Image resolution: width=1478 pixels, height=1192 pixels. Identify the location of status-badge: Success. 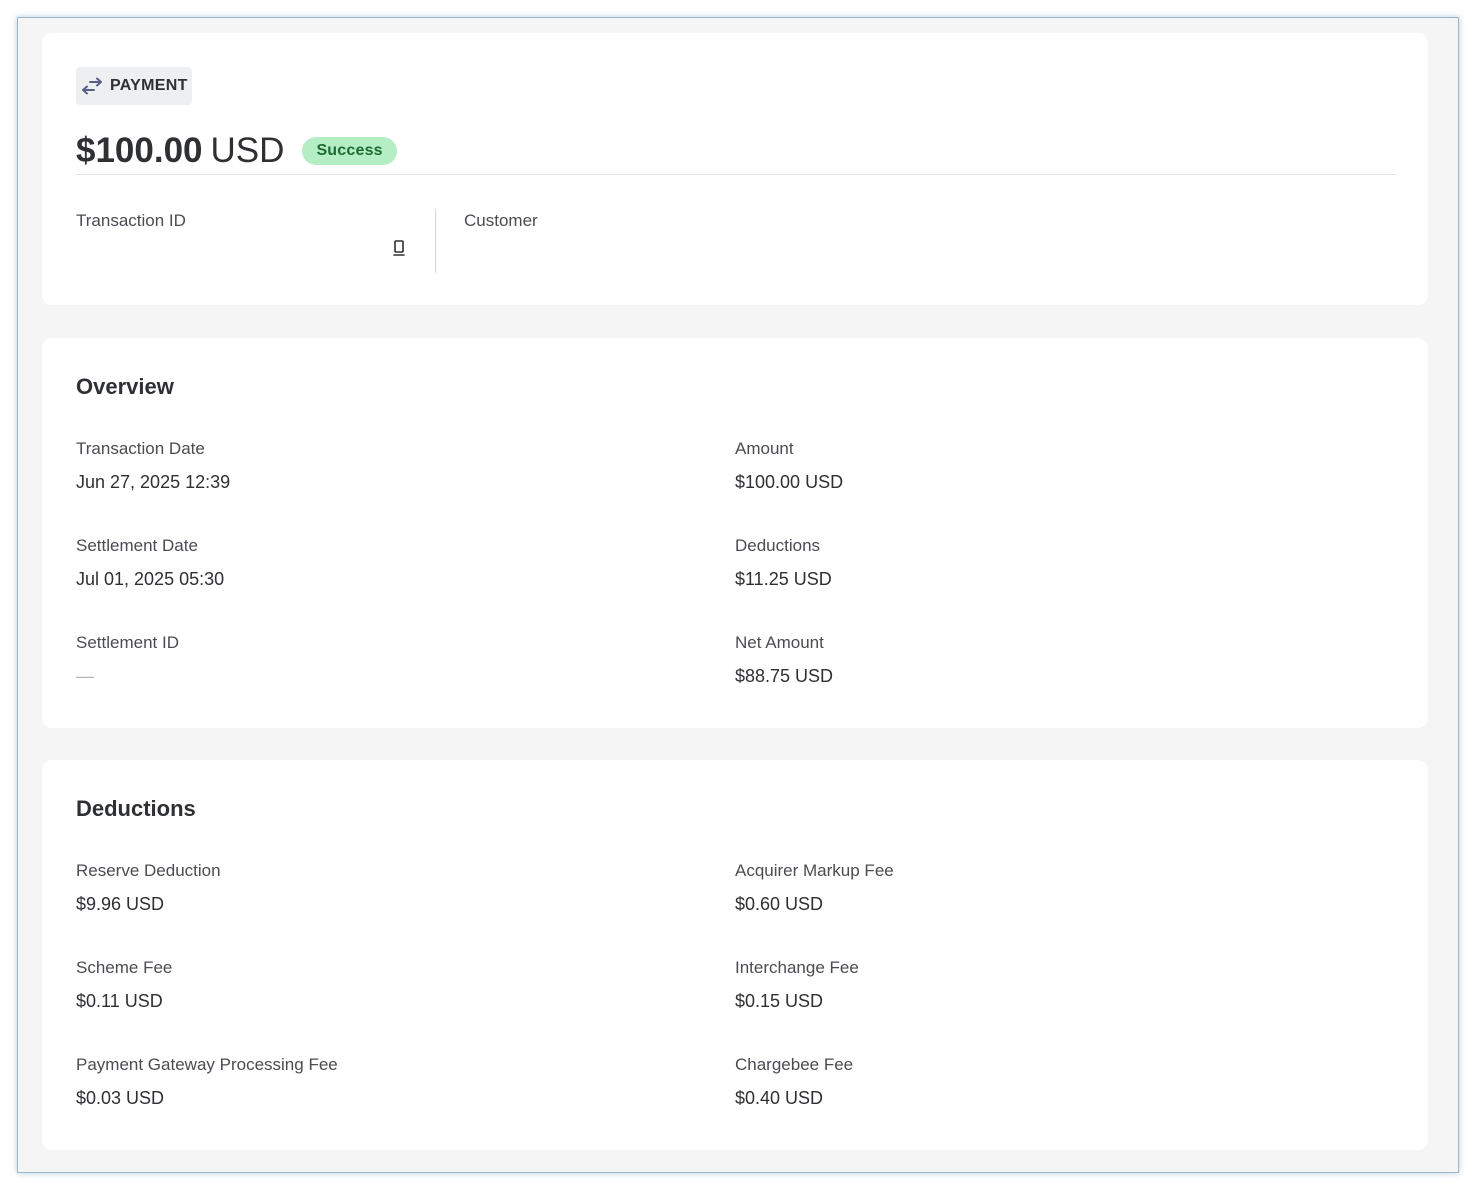
(349, 151).